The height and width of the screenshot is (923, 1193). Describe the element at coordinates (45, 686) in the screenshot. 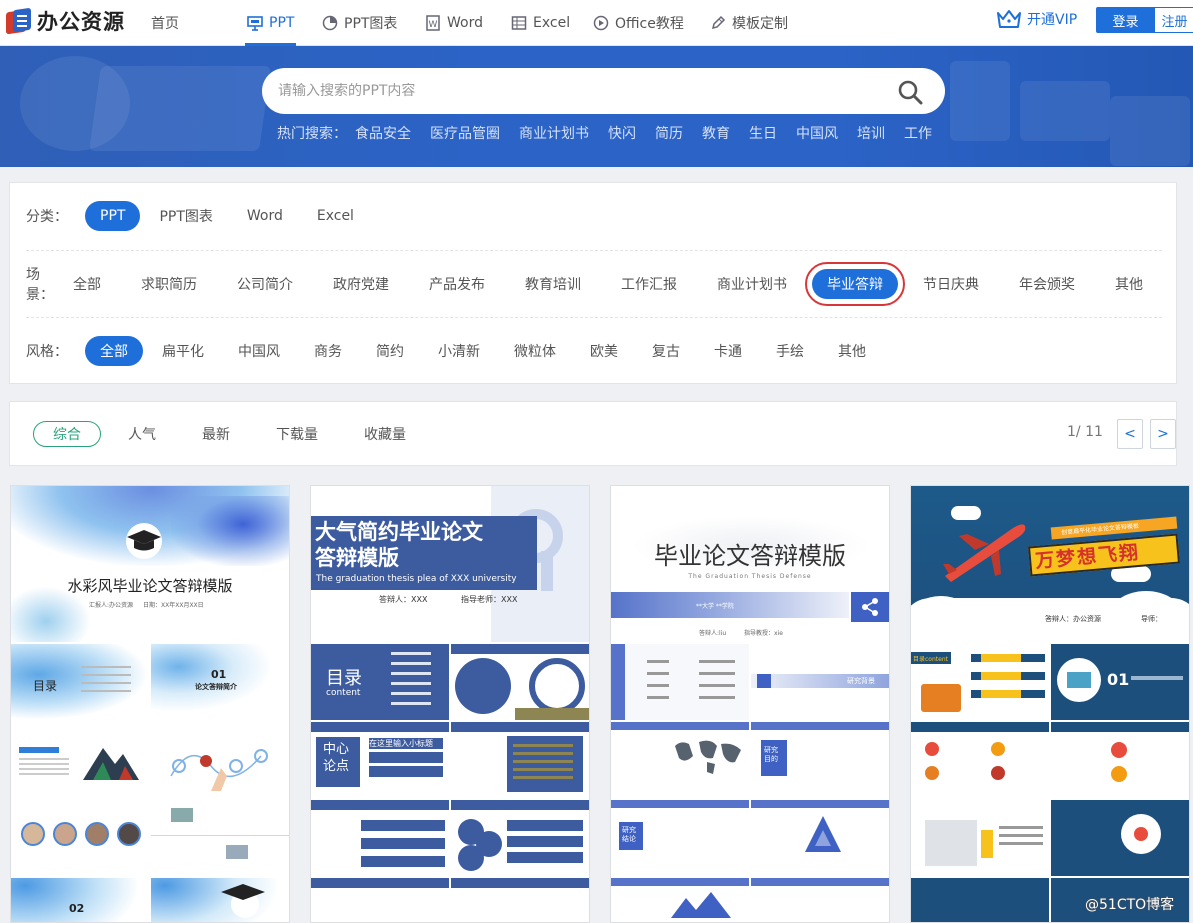

I see `card-1-thumb-toc: 目录` at that location.